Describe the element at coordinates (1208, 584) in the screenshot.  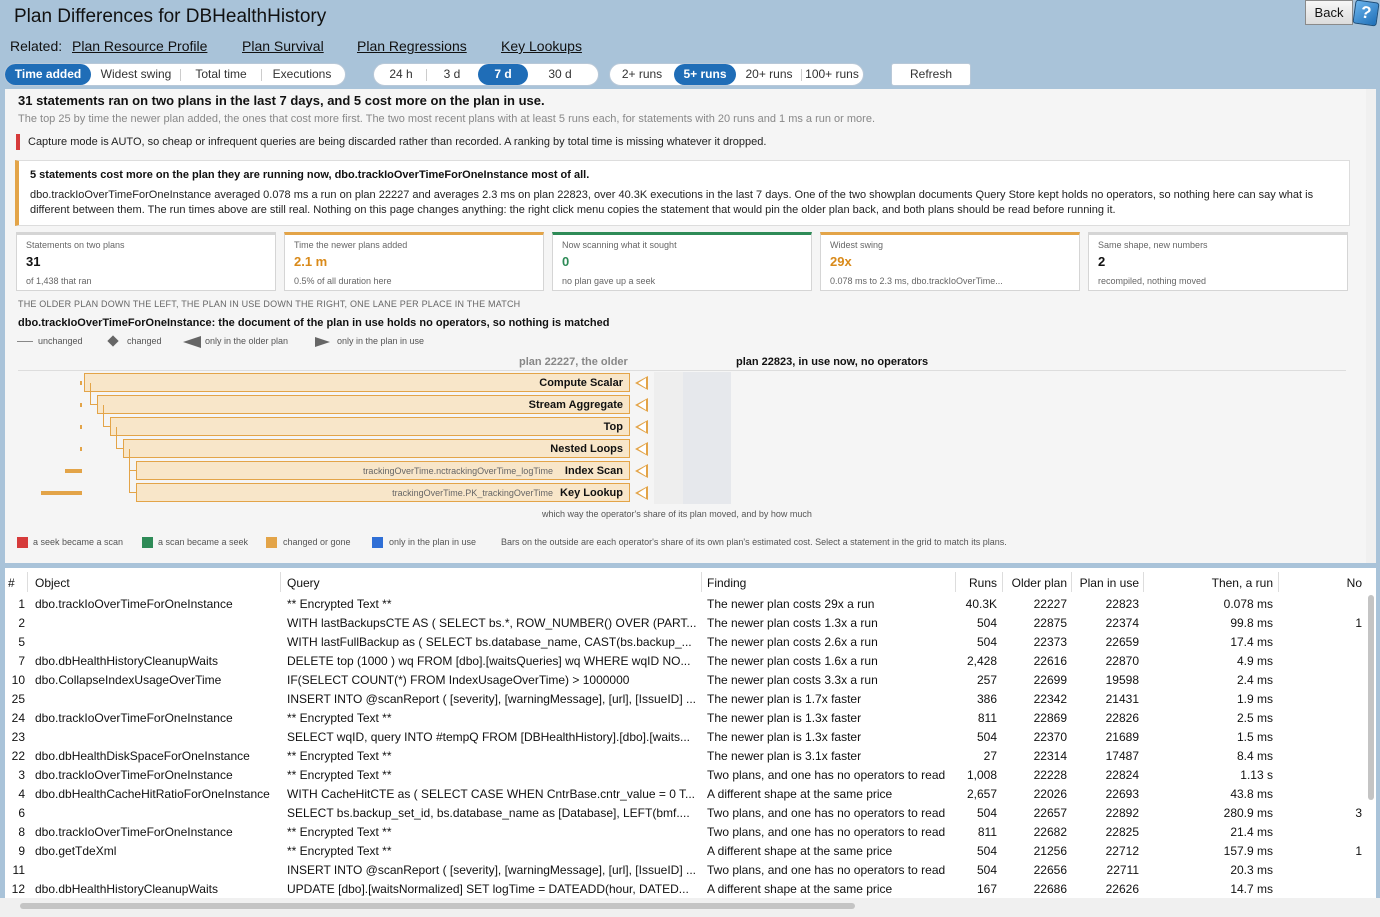
I see `col-header-then-a-run: Then, a run` at that location.